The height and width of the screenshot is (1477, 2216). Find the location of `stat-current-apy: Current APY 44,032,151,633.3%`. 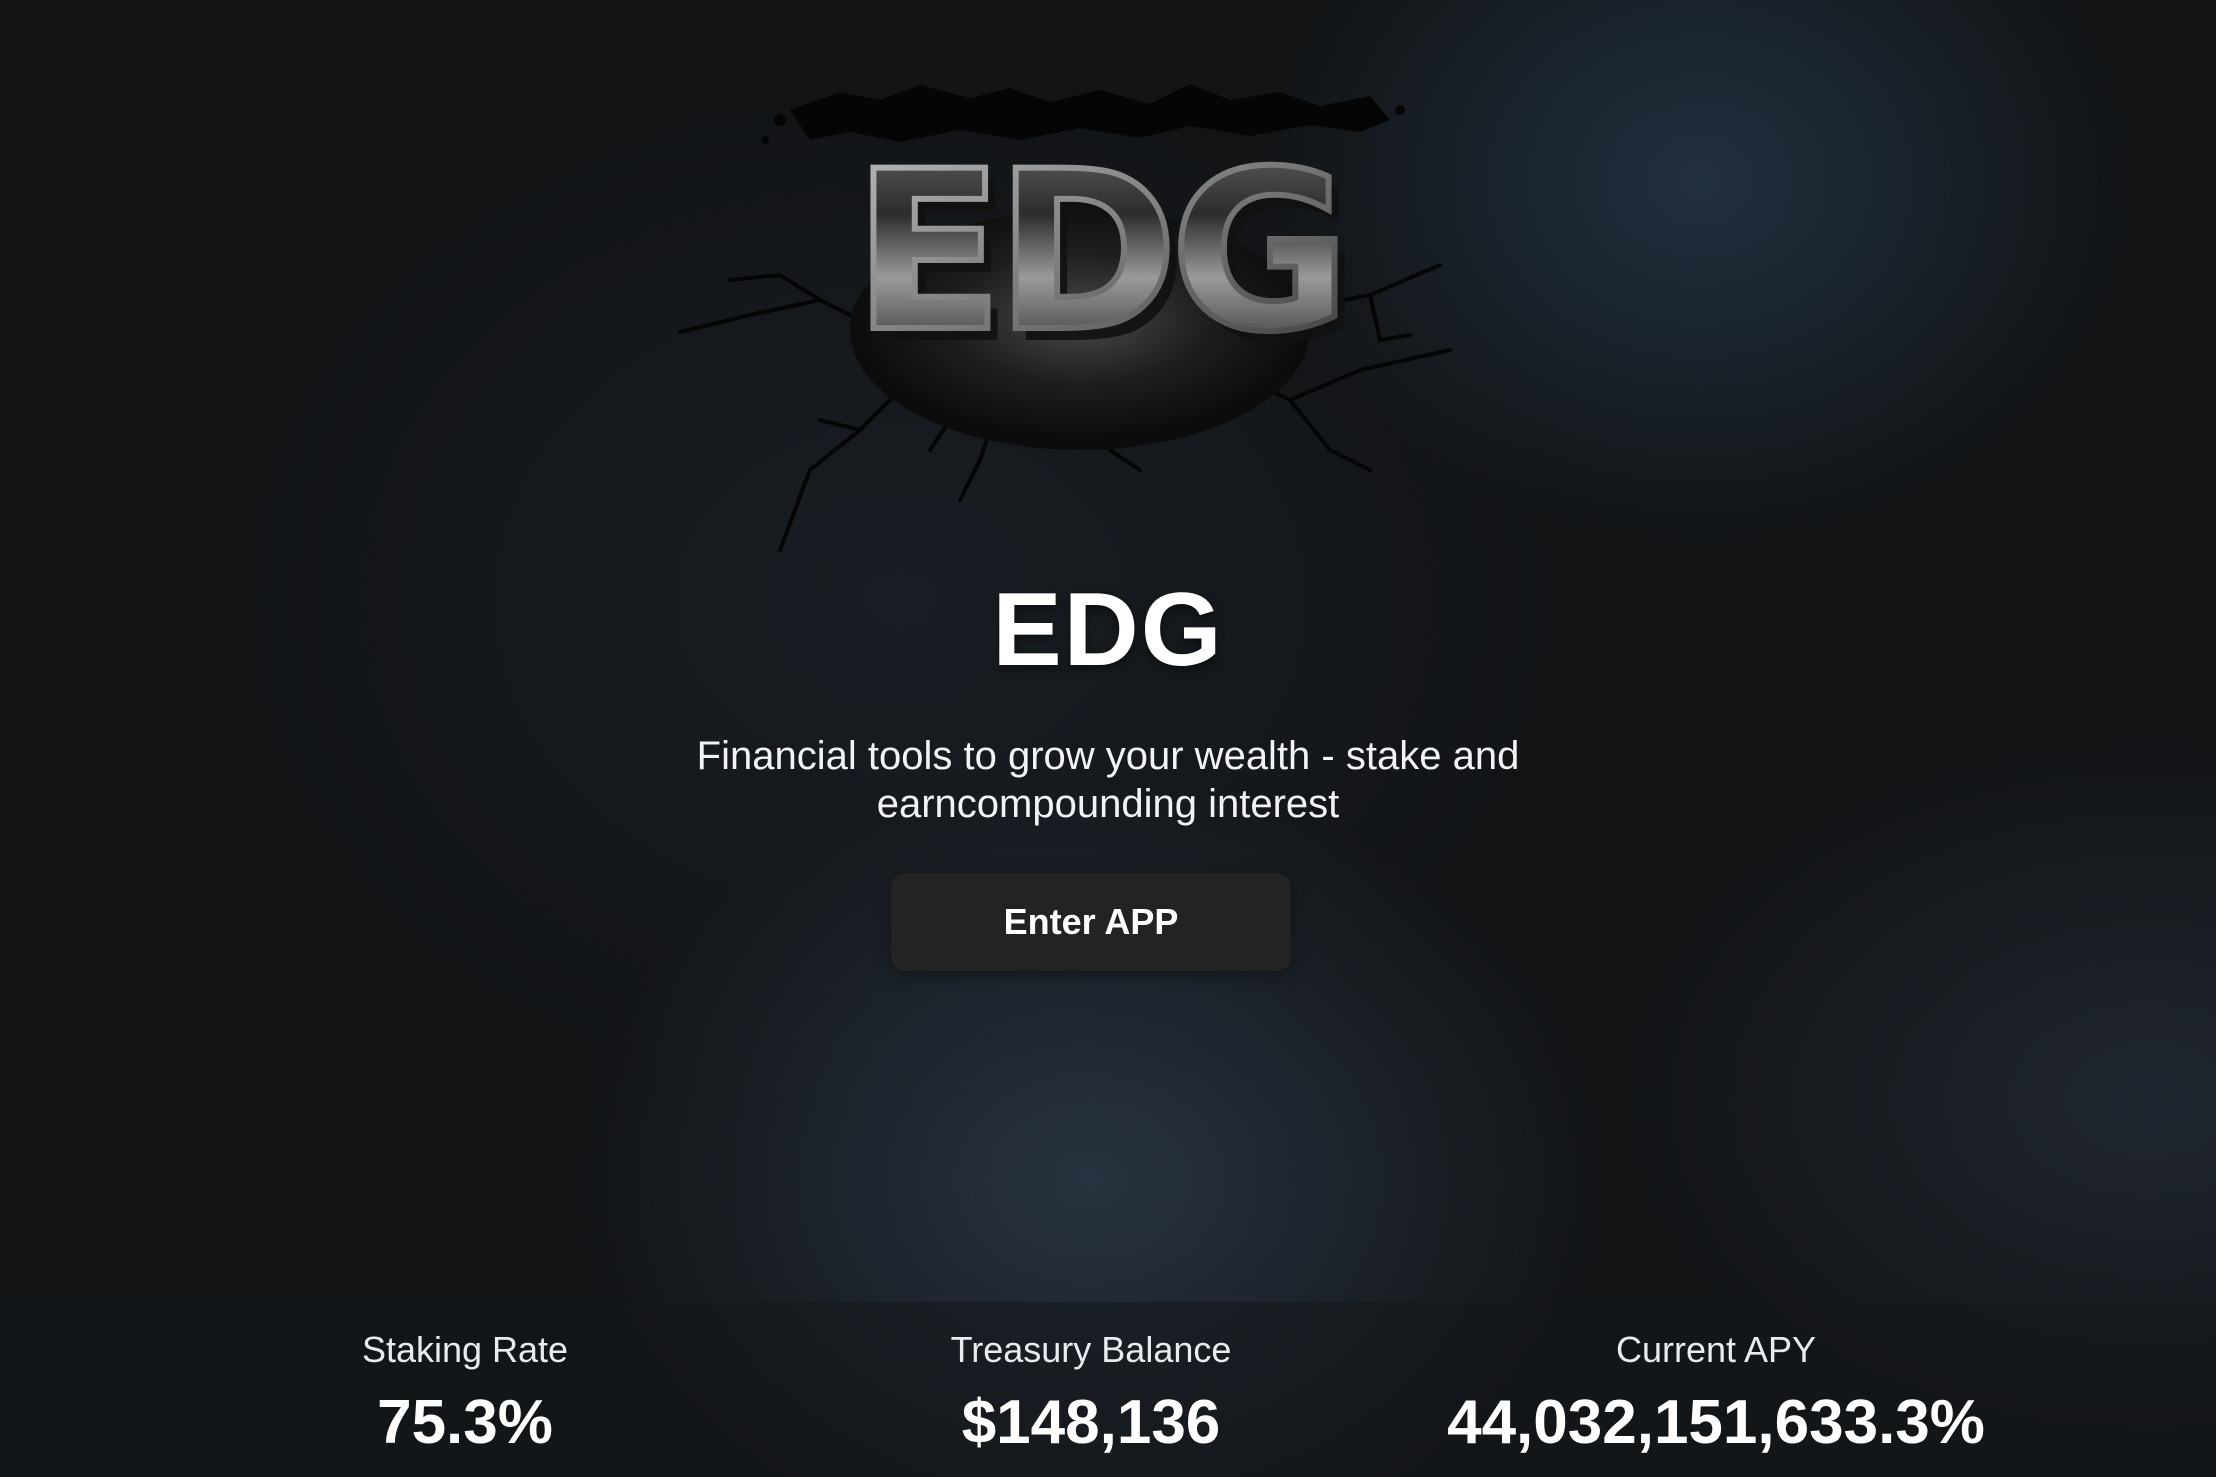

stat-current-apy: Current APY 44,032,151,633.3% is located at coordinates (1716, 1393).